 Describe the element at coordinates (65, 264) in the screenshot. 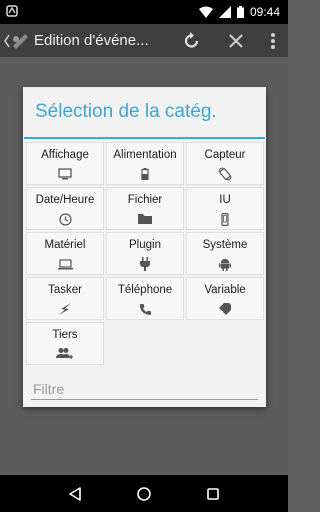

I see `laptop-icon` at that location.